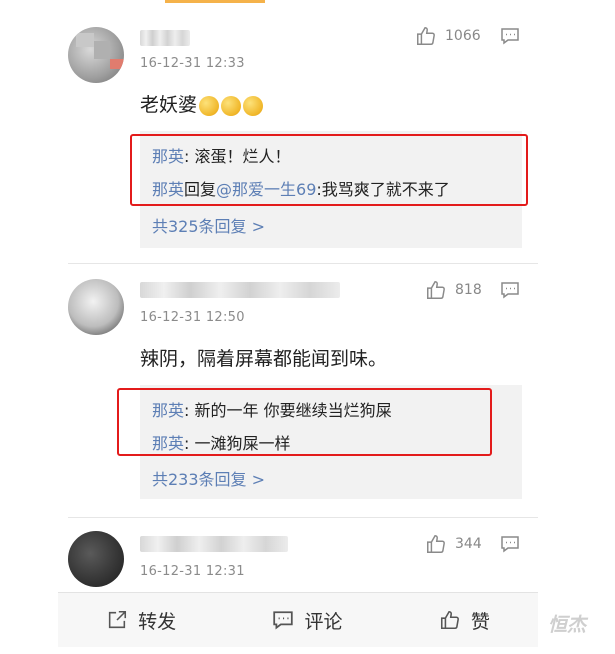 The image size is (615, 654). I want to click on like-count: 818, so click(468, 290).